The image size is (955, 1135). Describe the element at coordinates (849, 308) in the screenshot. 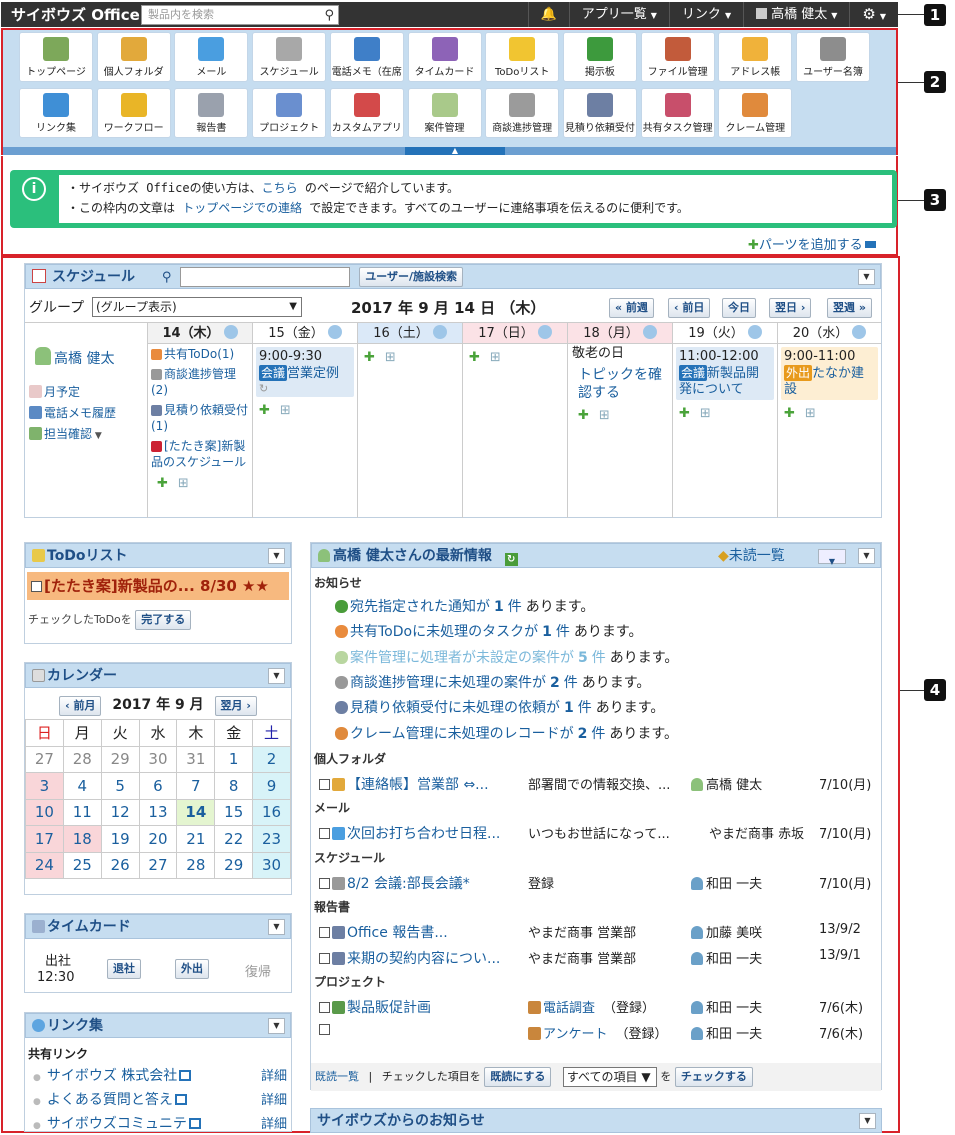

I see `next-week-button: 翌週 »` at that location.